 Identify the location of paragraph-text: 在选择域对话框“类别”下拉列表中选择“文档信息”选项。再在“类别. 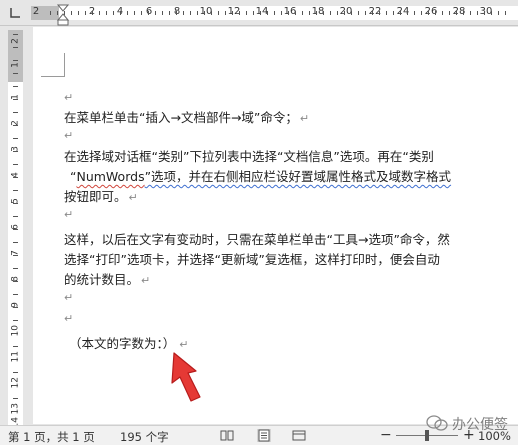
(249, 156).